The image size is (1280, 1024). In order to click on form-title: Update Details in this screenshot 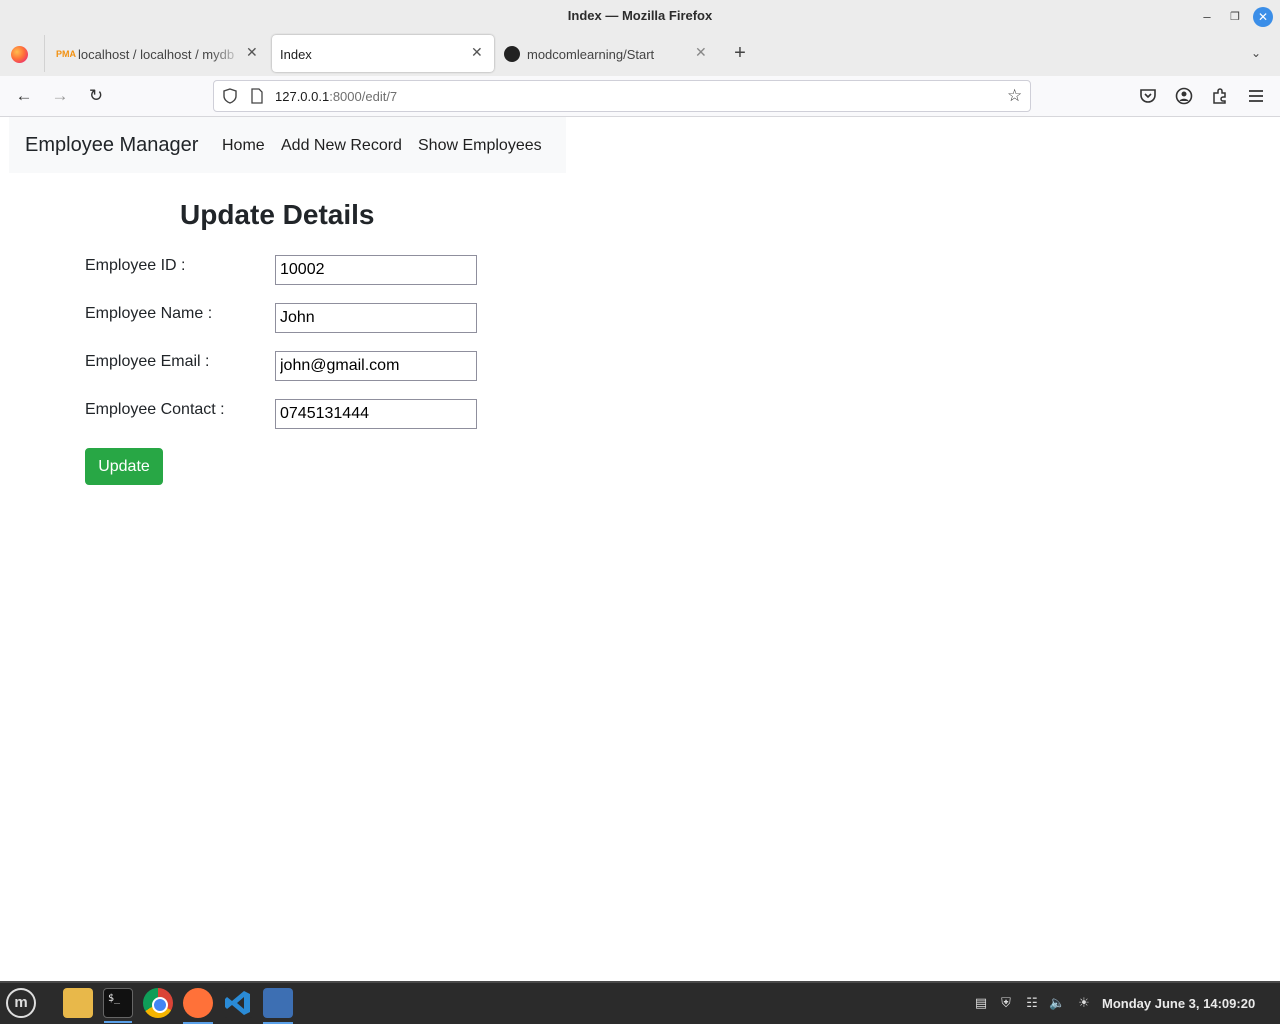, I will do `click(277, 214)`.